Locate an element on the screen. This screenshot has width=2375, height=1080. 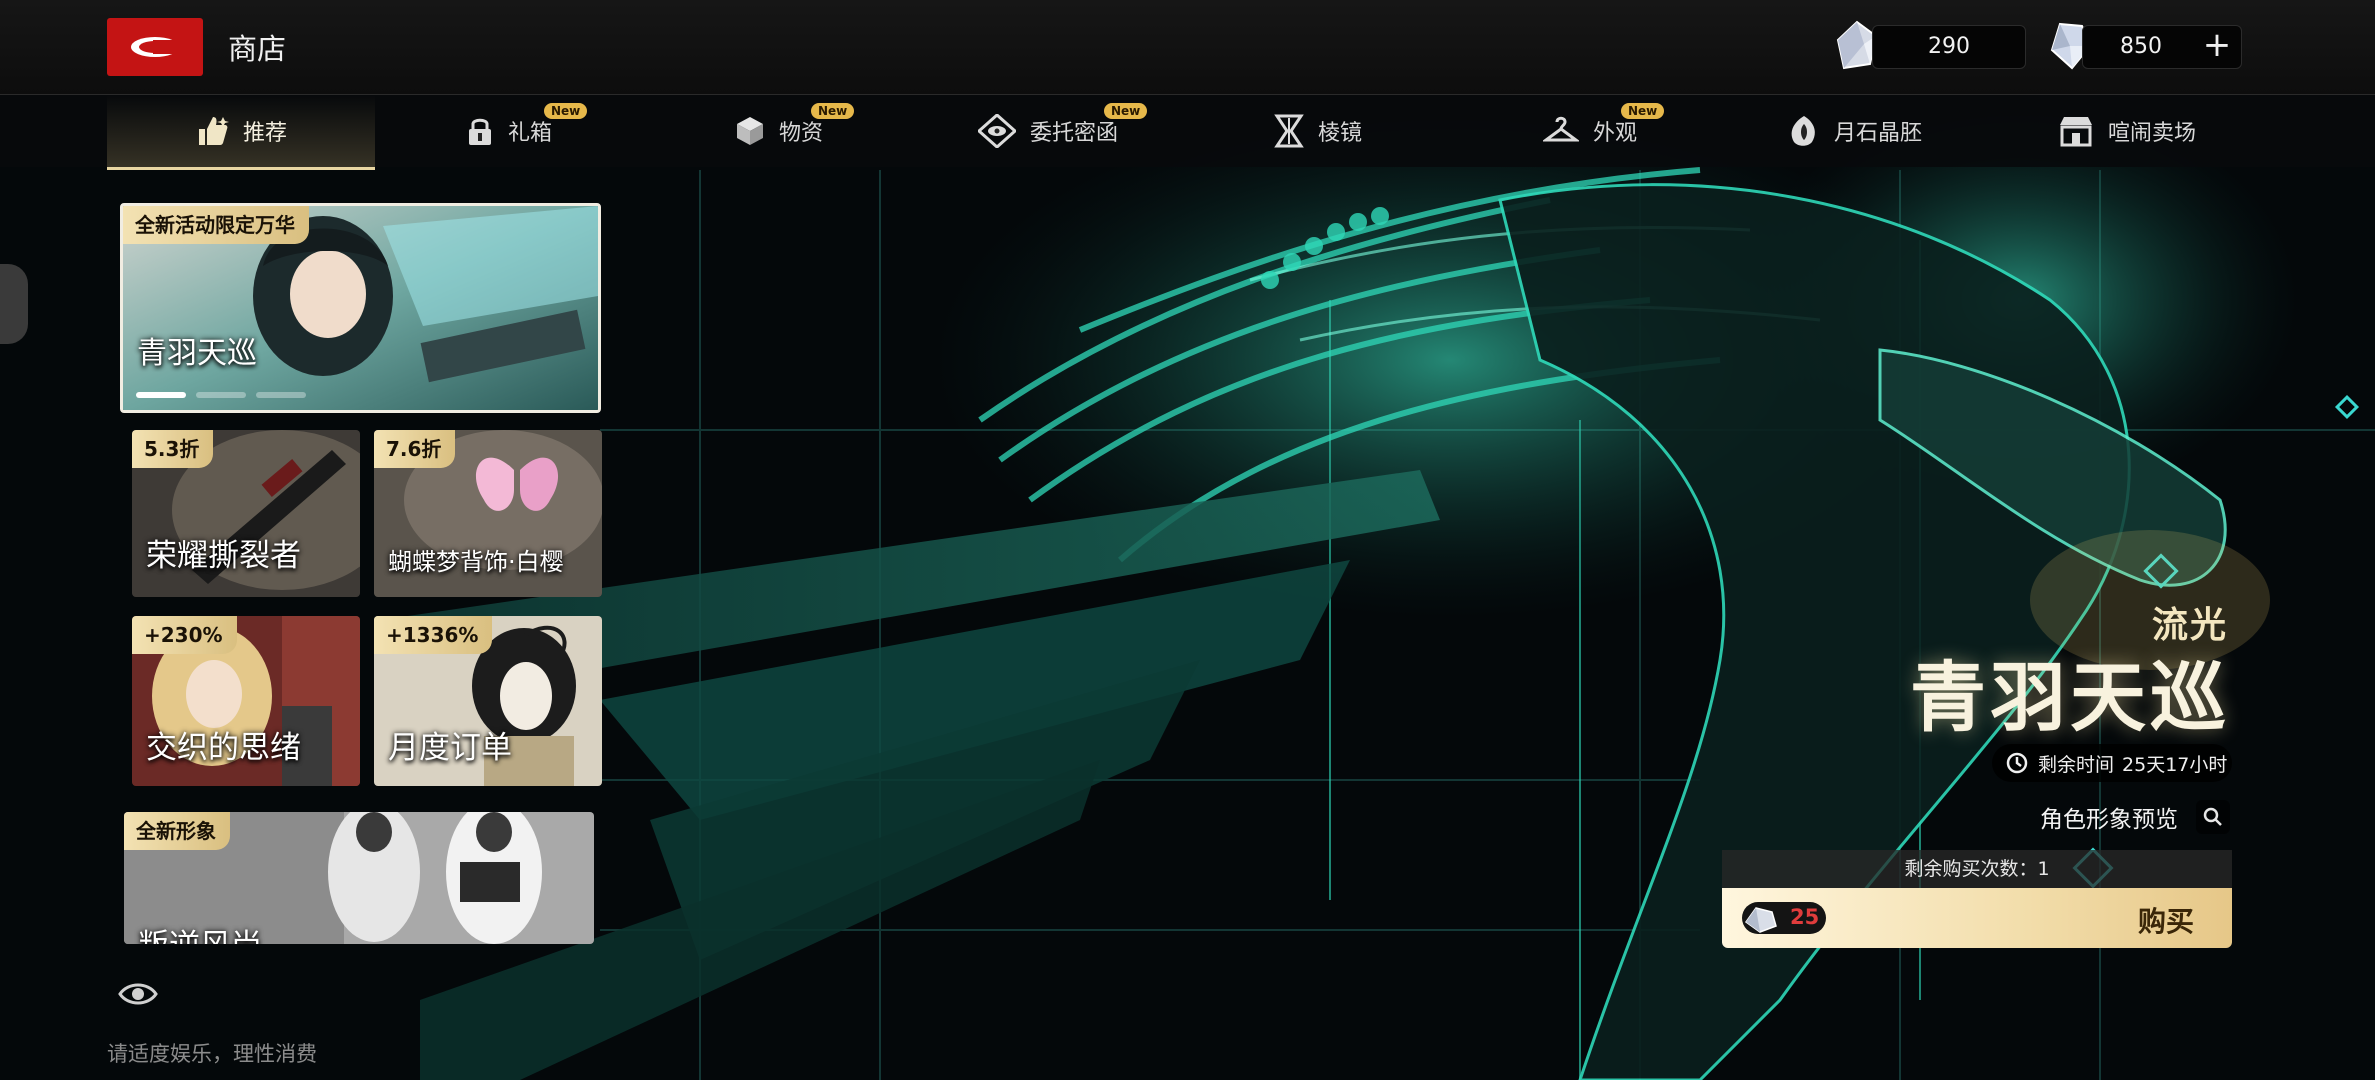
tab-label: 外观 is located at coordinates (1615, 133).